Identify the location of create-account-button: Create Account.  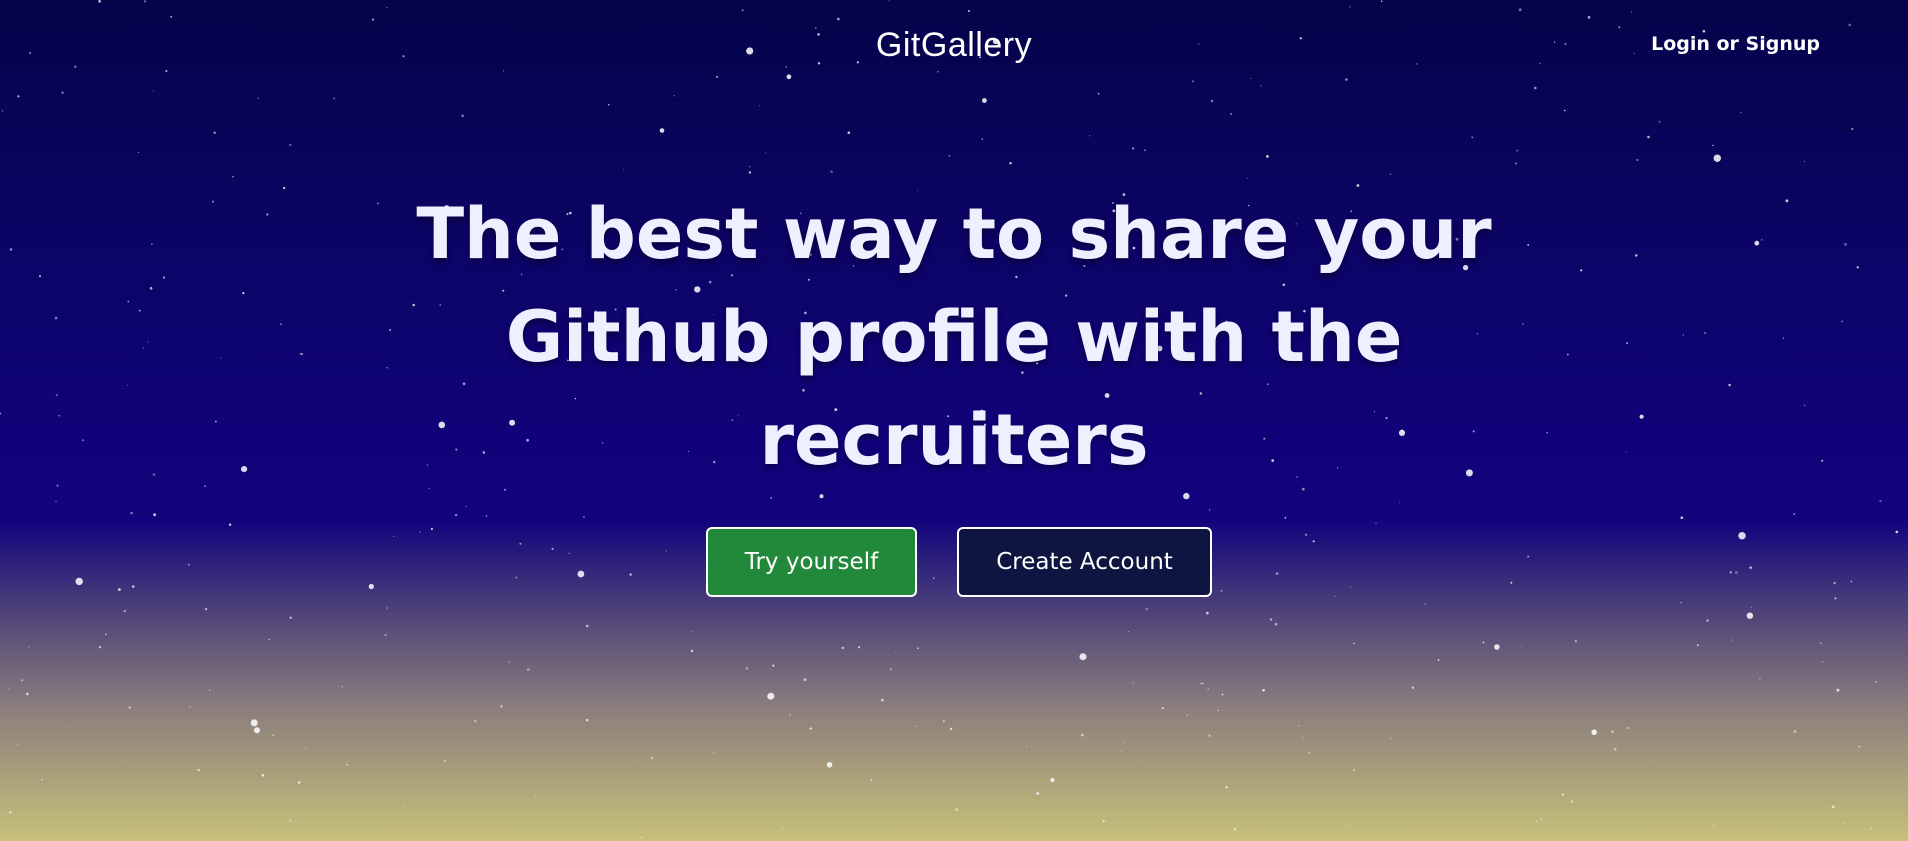
(1084, 562).